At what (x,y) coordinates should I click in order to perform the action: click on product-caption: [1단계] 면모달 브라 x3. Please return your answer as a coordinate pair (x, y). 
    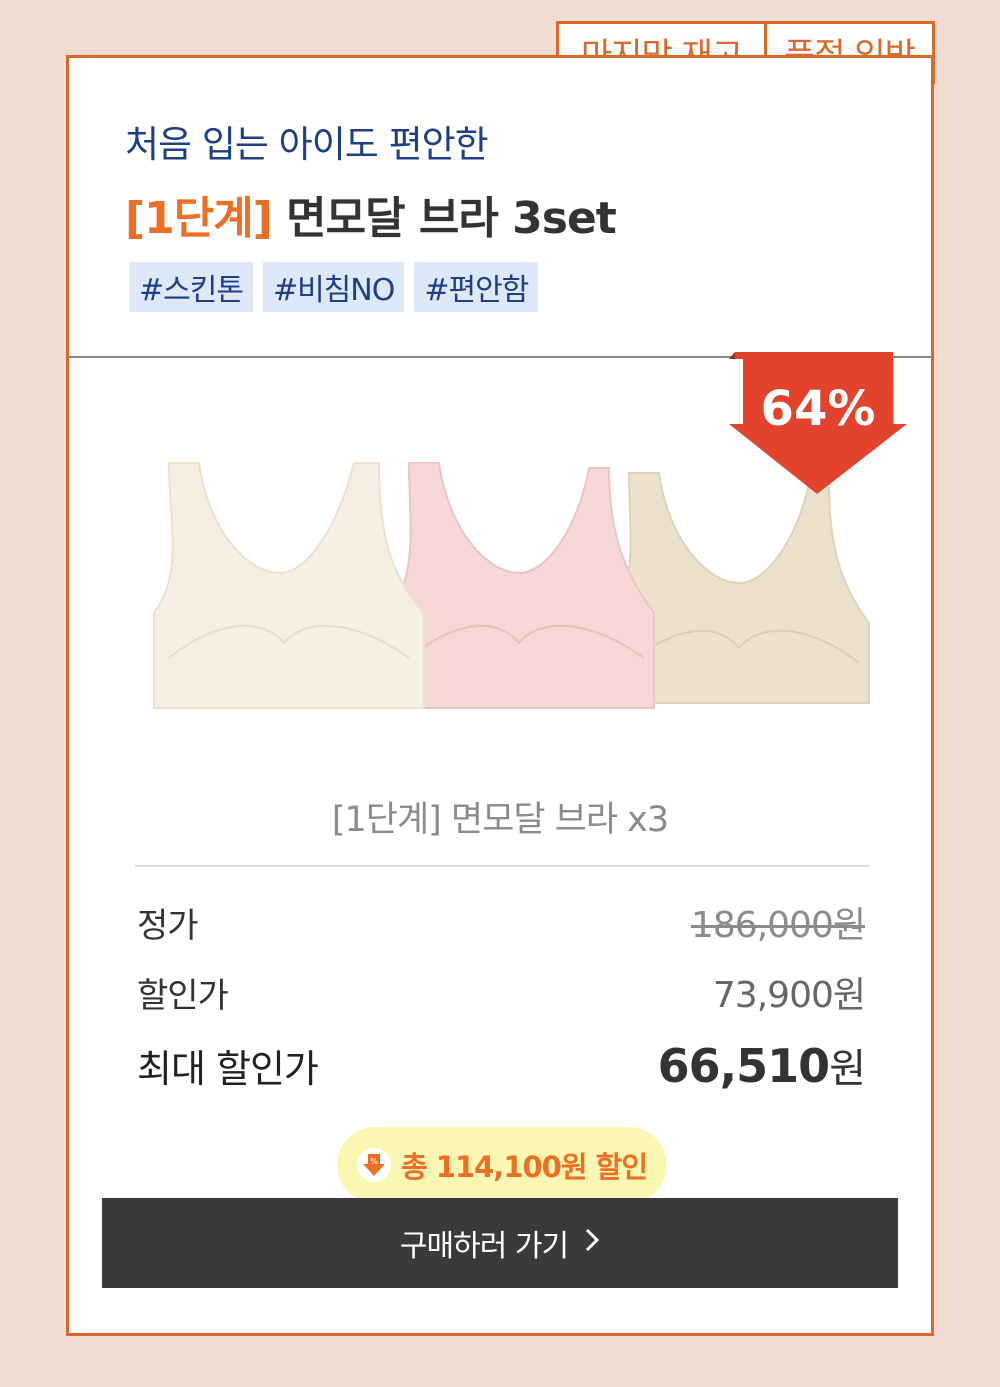
    Looking at the image, I should click on (500, 820).